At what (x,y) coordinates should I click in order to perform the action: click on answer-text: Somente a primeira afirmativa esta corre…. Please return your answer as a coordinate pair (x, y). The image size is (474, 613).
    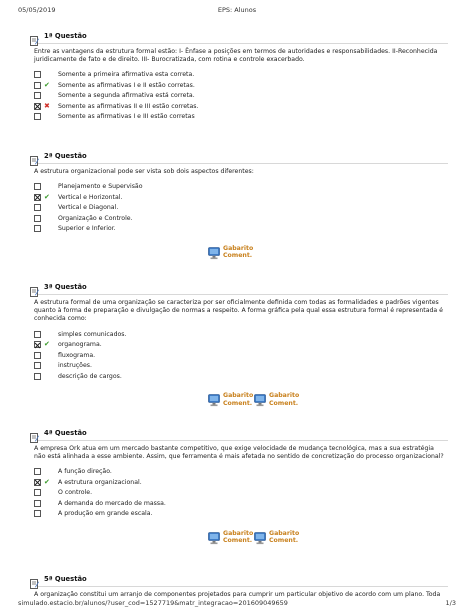
    Looking at the image, I should click on (126, 75).